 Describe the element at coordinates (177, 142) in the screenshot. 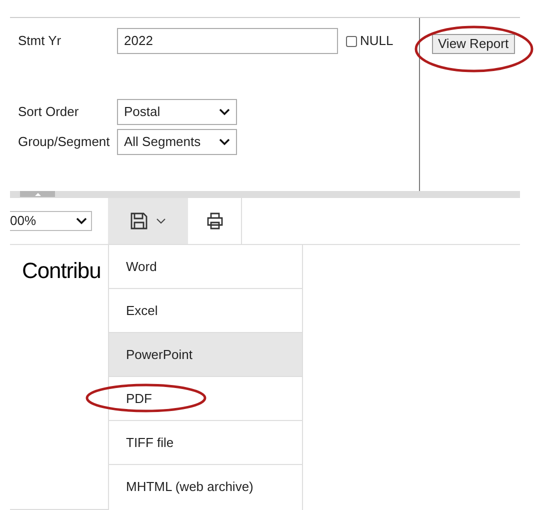

I see `group-segment-select: All Segments` at that location.